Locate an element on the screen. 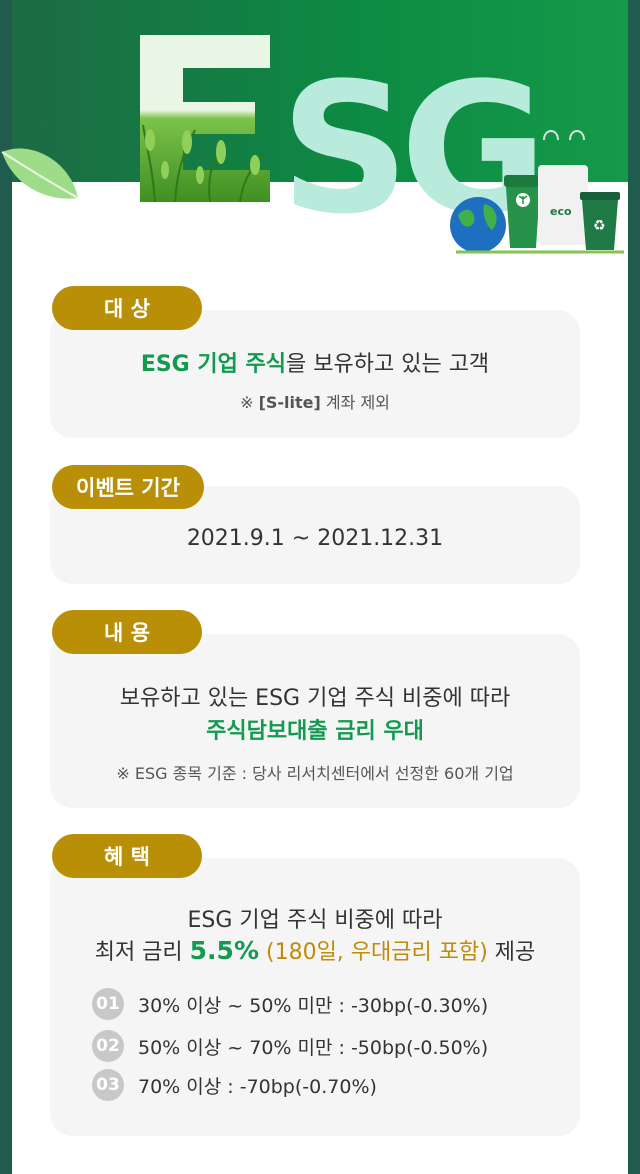  recycle-bin-icon: ♻ is located at coordinates (600, 221).